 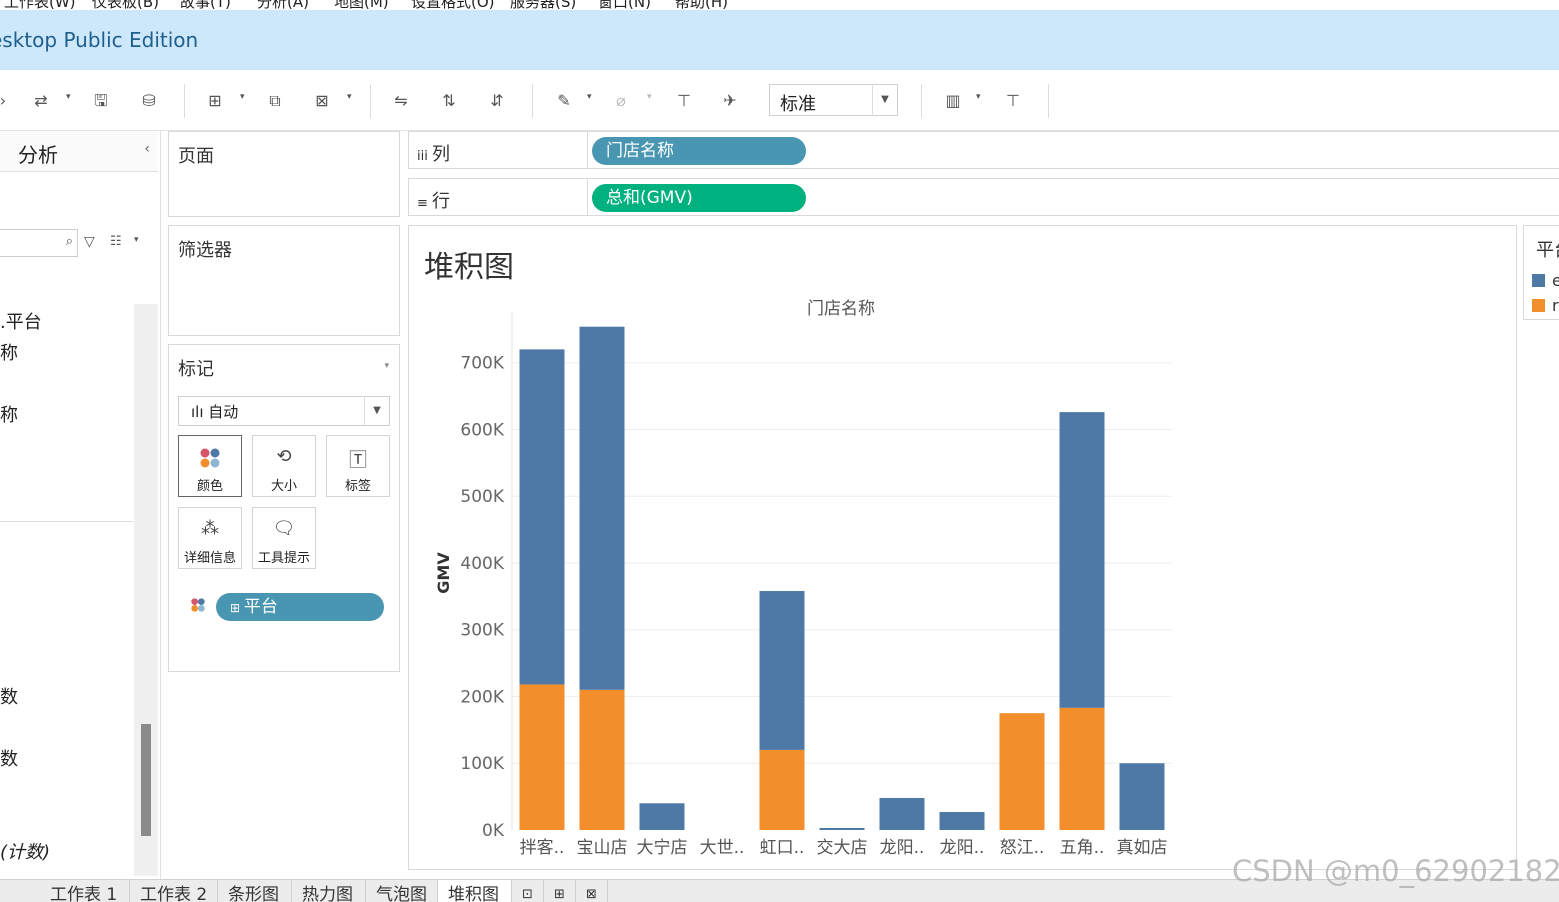 I want to click on group-icon: ⌀, so click(x=621, y=101).